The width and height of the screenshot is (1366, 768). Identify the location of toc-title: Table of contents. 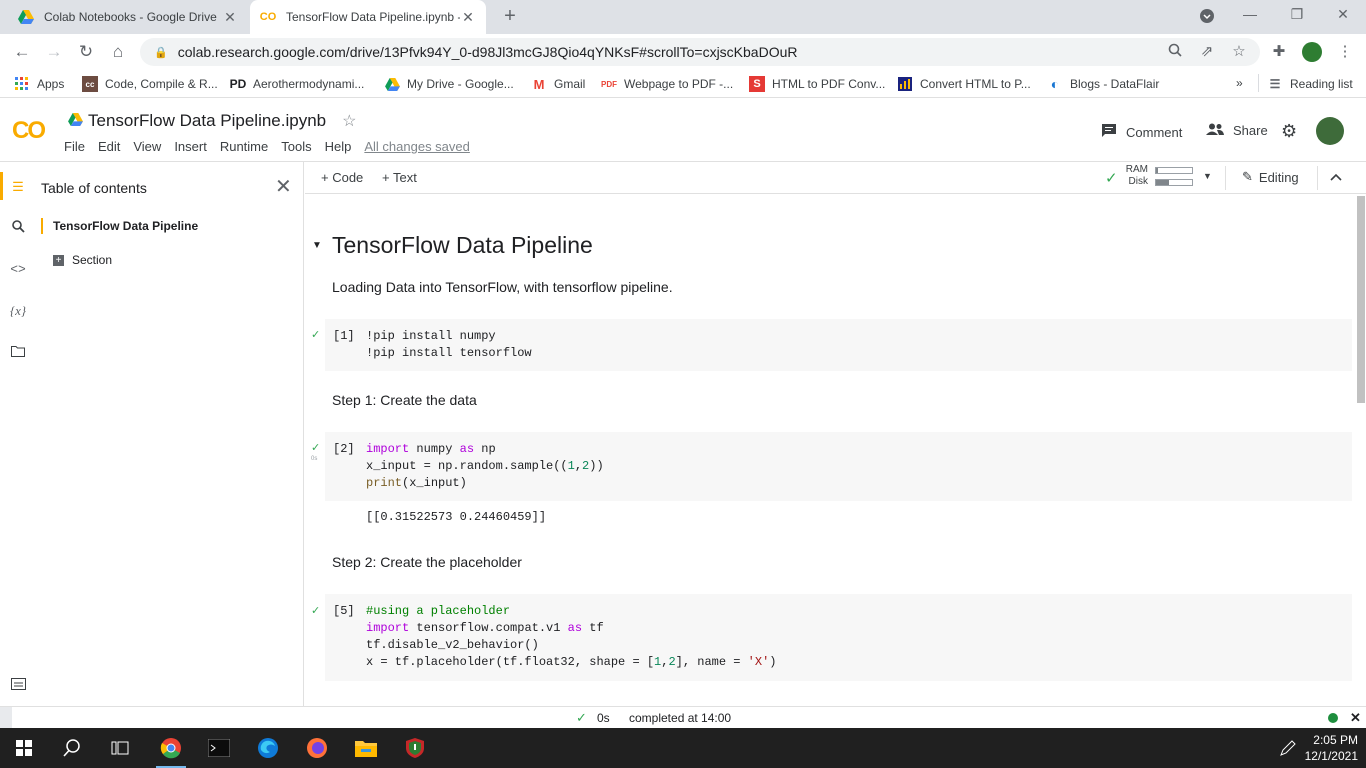
(94, 188).